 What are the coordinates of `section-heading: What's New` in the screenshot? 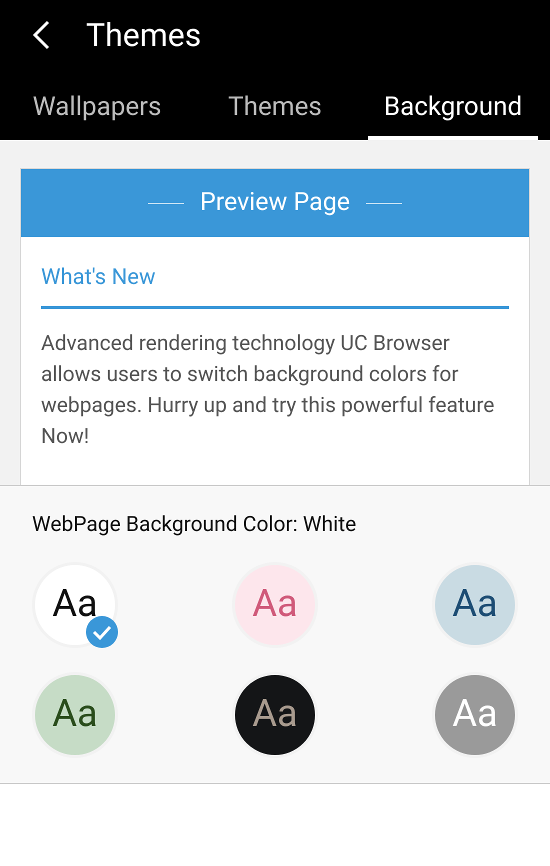 It's located at (275, 273).